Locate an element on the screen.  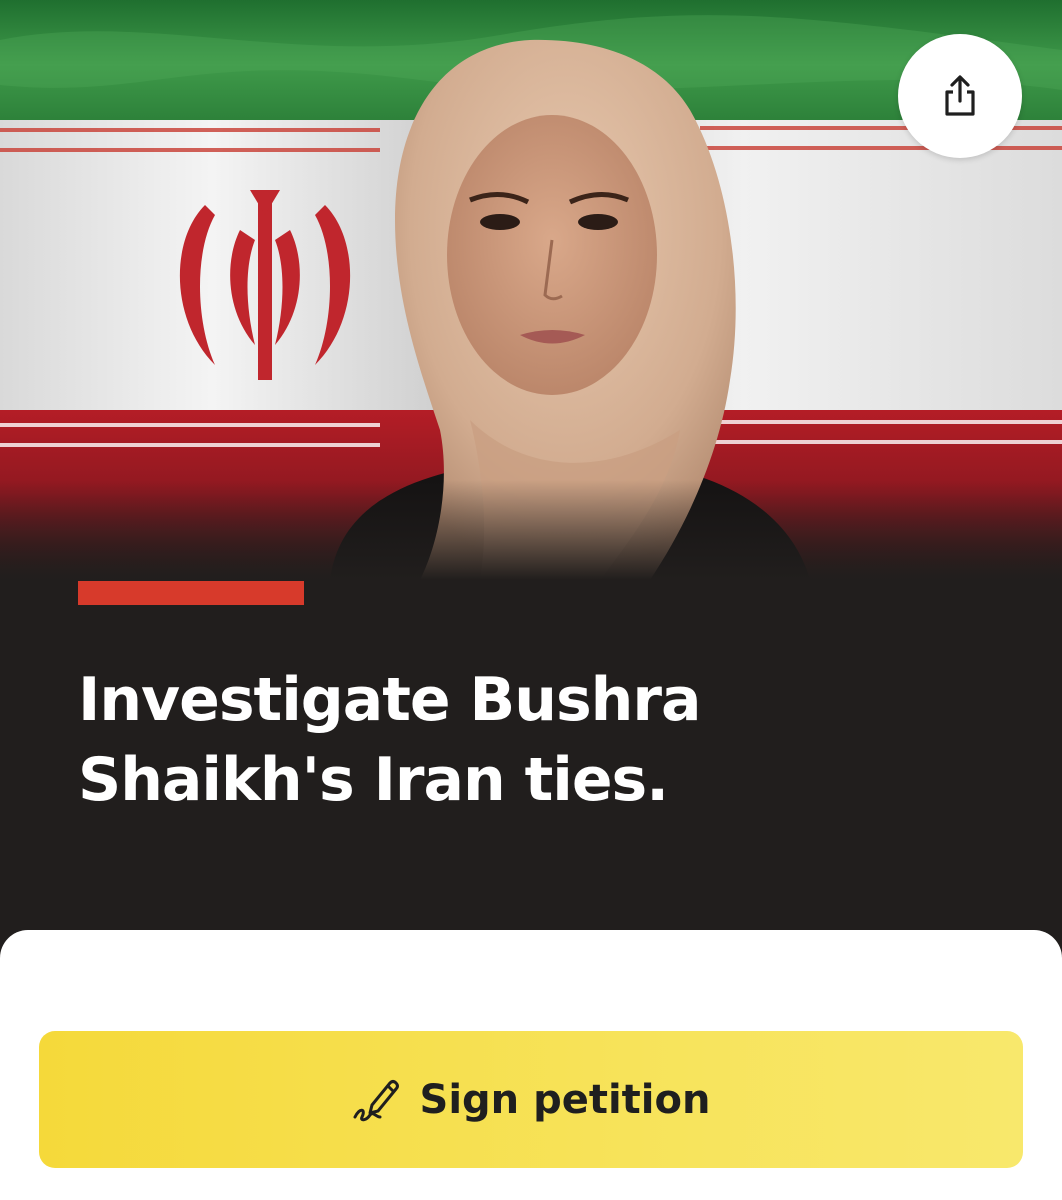
headline-line-2: Shaikh's Iran ties. is located at coordinates (373, 780).